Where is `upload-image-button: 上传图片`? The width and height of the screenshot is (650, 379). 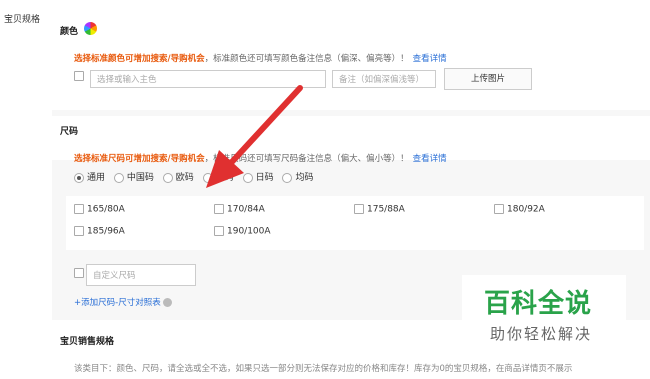 upload-image-button: 上传图片 is located at coordinates (488, 79).